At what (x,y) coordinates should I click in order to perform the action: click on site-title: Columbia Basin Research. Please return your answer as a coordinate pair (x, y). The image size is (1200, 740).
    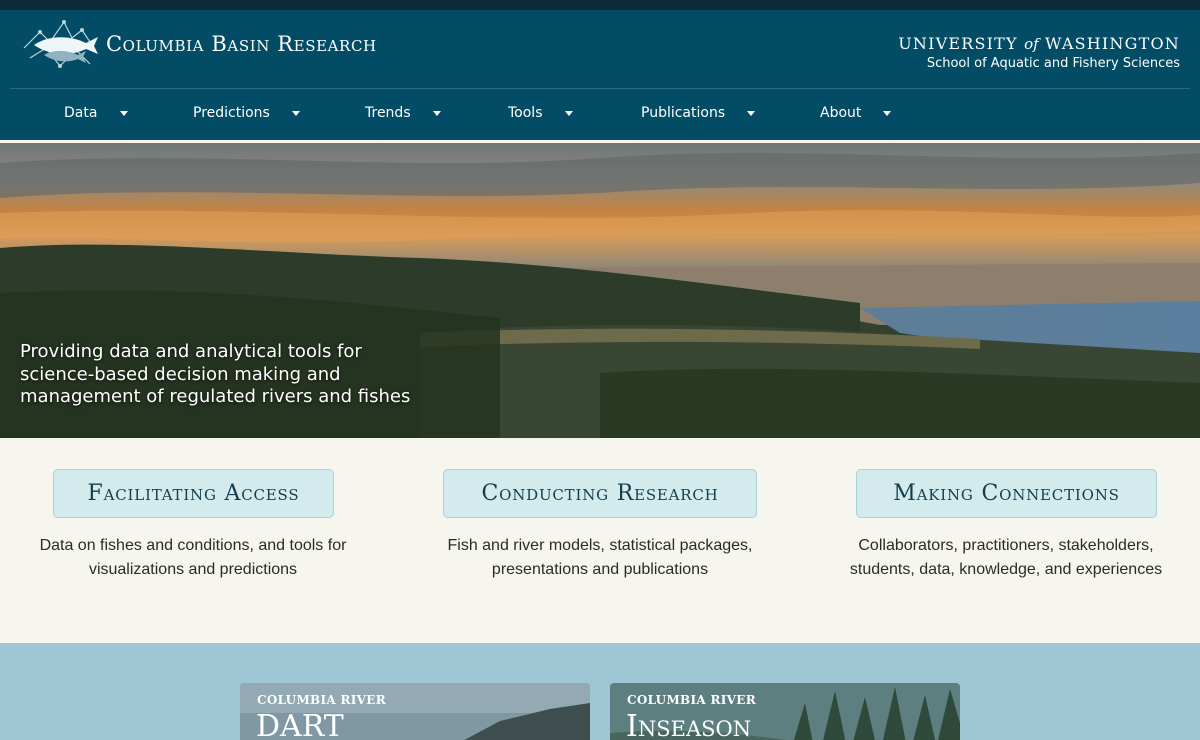
    Looking at the image, I should click on (241, 44).